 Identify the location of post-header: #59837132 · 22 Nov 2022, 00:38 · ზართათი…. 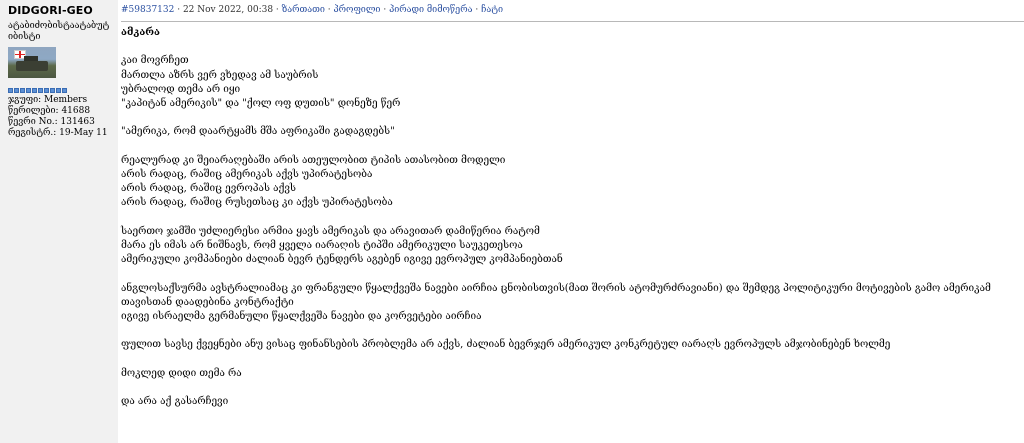
(572, 13).